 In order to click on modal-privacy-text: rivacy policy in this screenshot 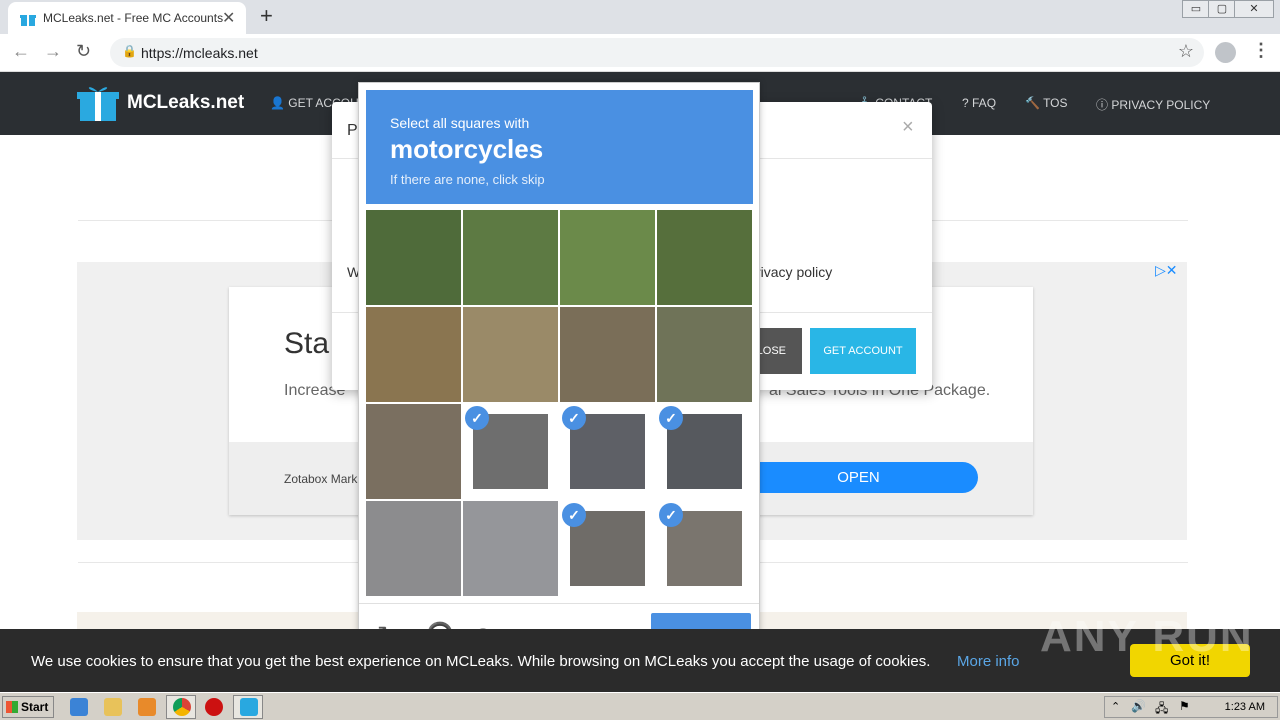, I will do `click(794, 272)`.